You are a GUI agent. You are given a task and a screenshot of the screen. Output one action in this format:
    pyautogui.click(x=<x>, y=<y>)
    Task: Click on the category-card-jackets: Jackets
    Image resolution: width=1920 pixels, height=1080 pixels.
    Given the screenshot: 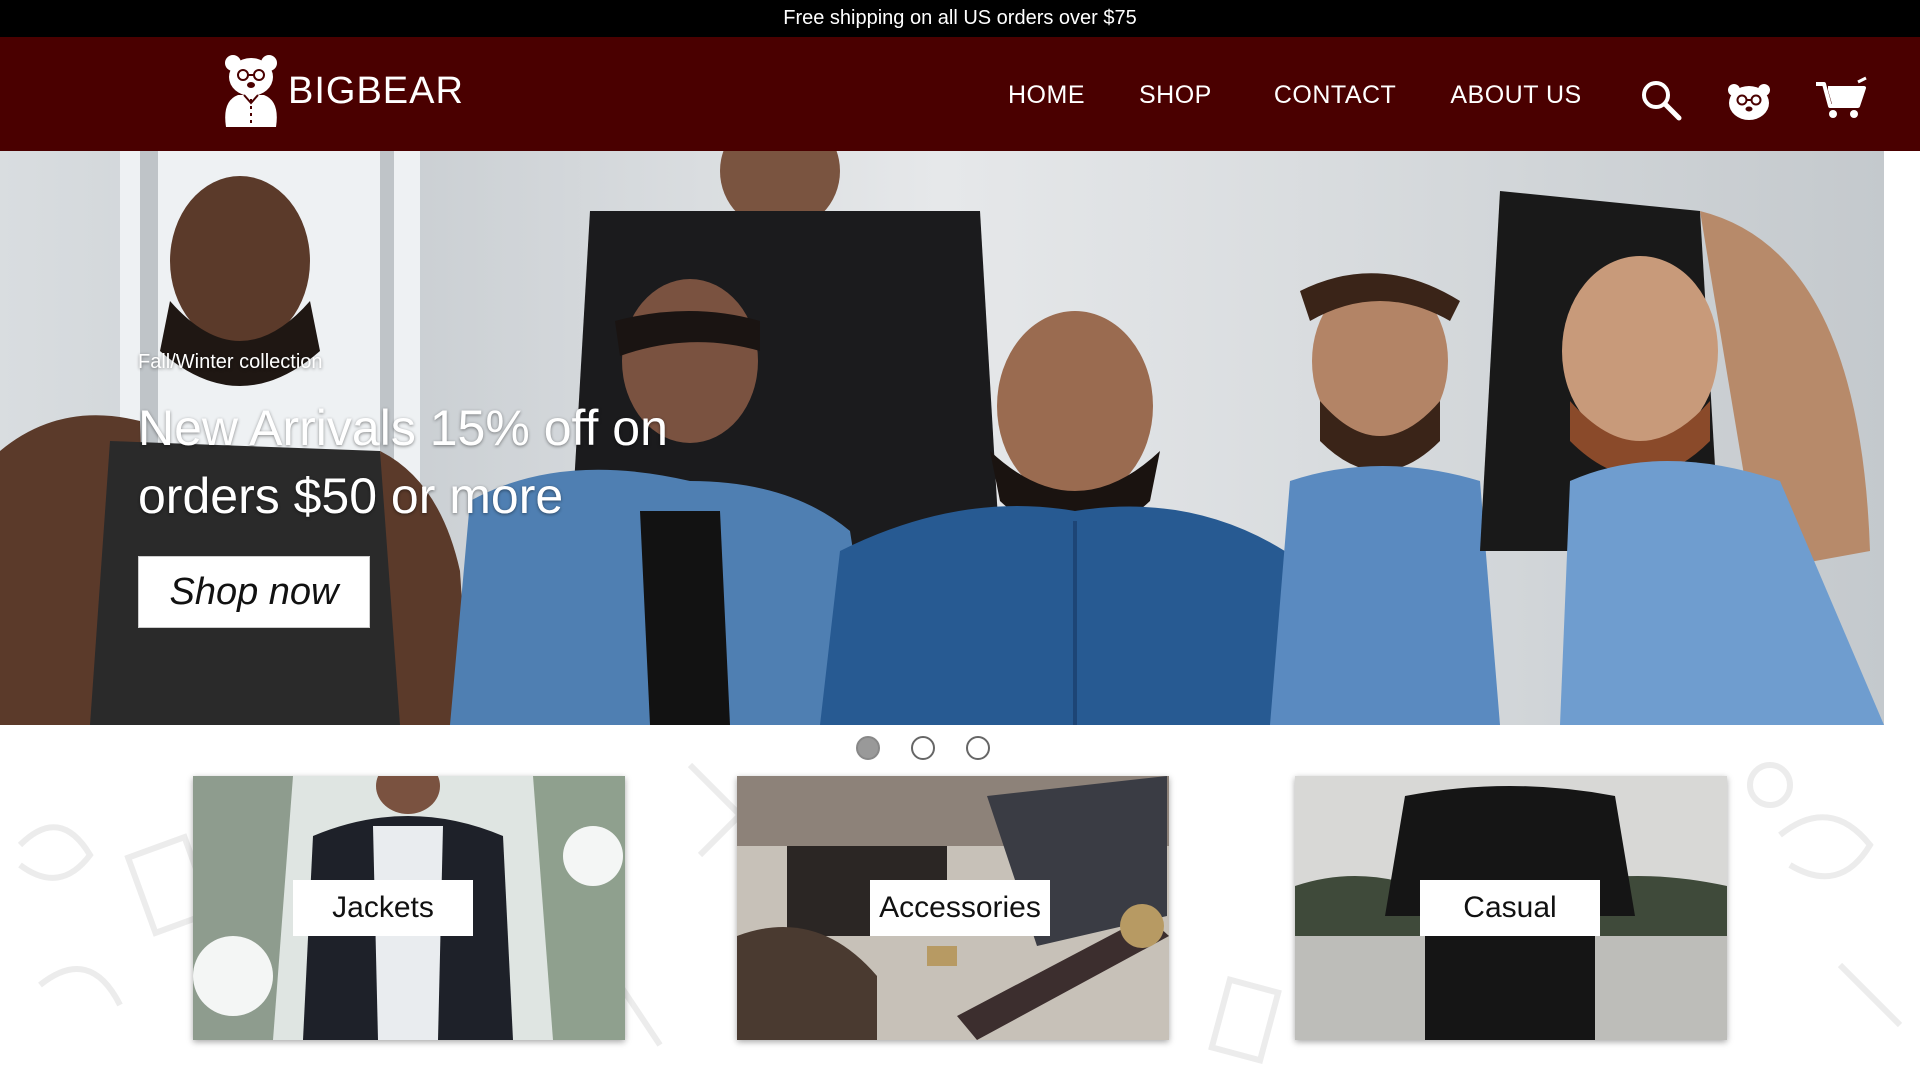 What is the action you would take?
    pyautogui.click(x=409, y=908)
    